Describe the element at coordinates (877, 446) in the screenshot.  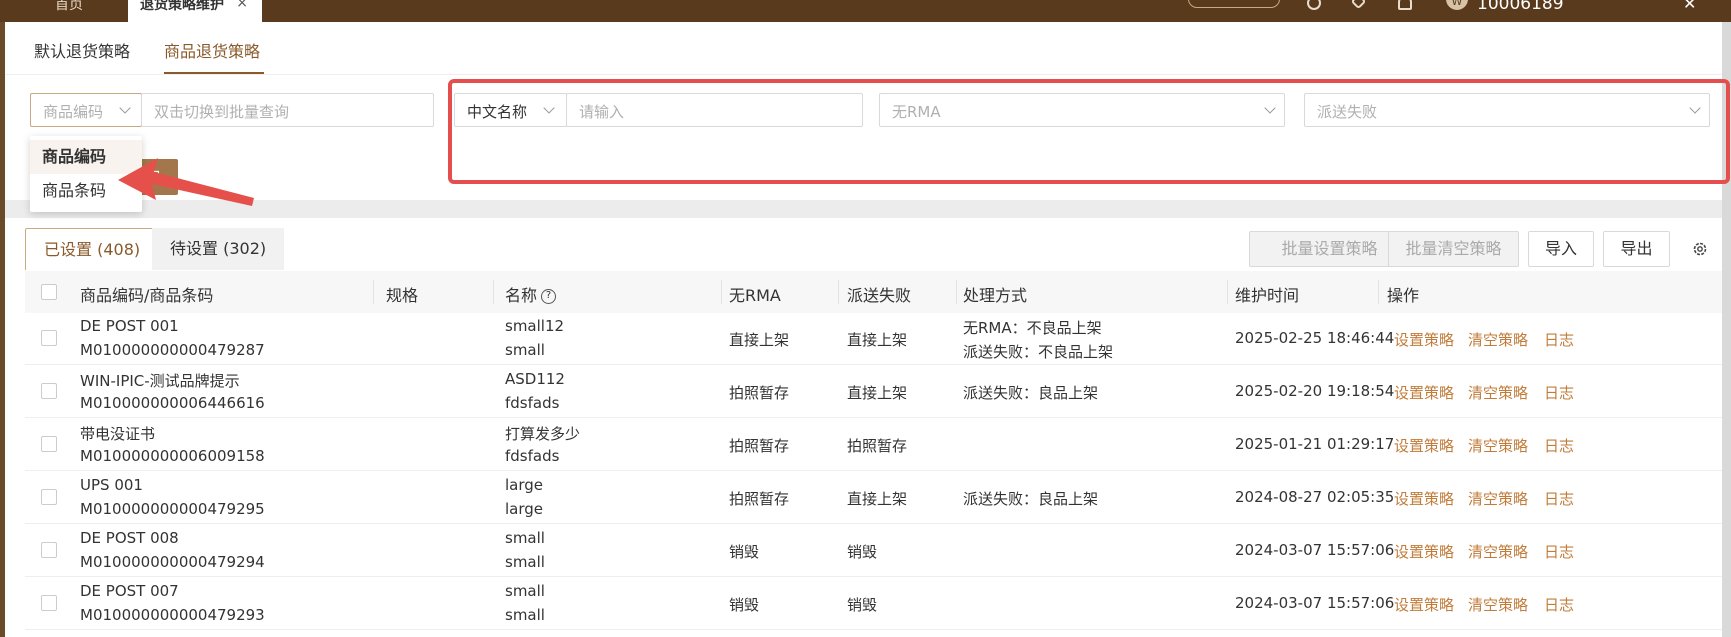
I see `dispatch-value: 拍照暂存` at that location.